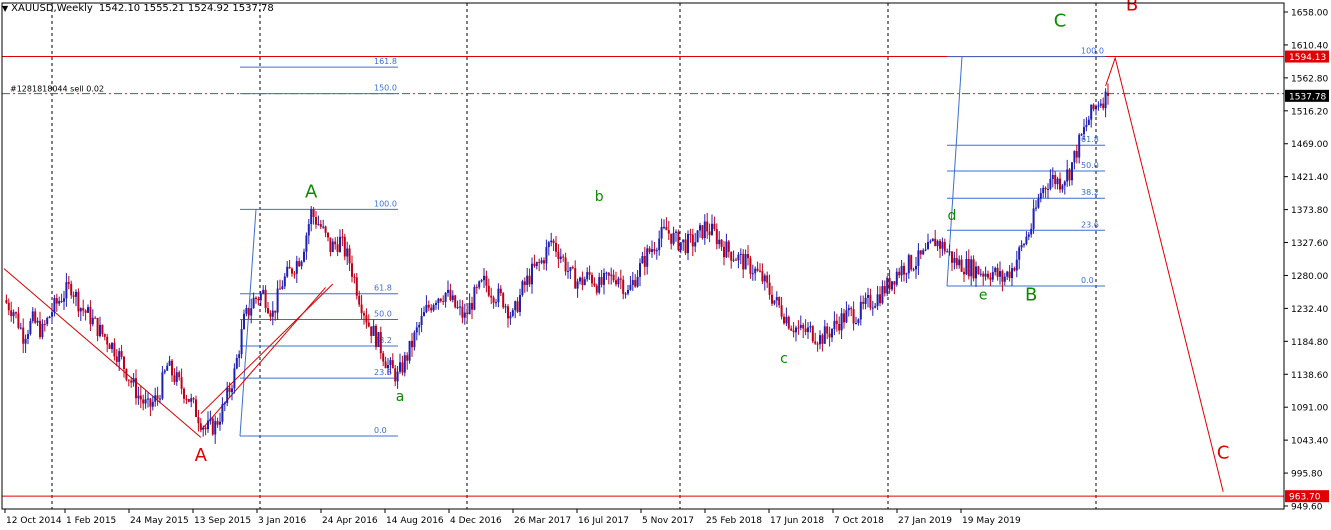 This screenshot has height=530, width=1331. What do you see at coordinates (1309, 376) in the screenshot?
I see `price-tick-label: 1138.60` at bounding box center [1309, 376].